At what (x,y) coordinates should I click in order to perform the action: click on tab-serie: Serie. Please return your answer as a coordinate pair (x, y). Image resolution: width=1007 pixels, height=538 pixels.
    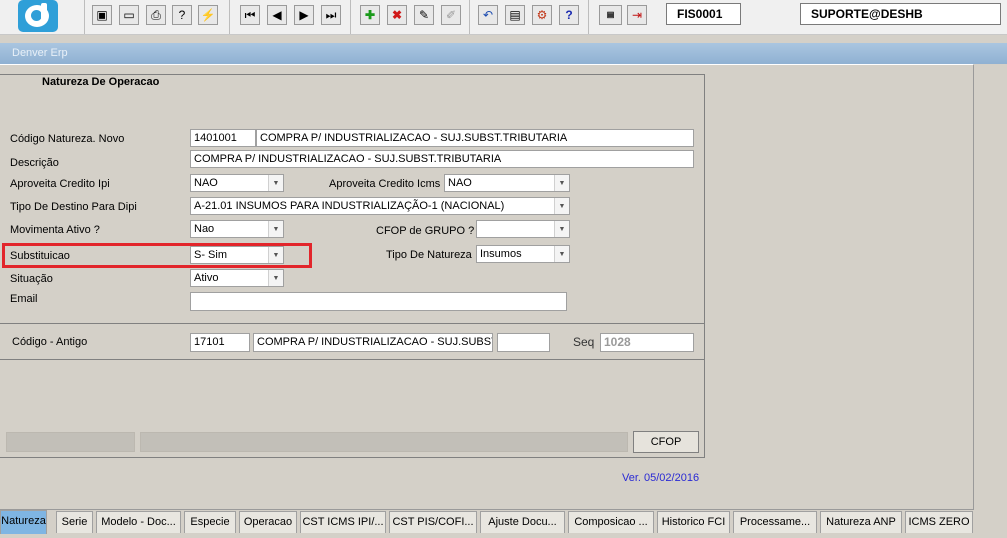
    Looking at the image, I should click on (74, 522).